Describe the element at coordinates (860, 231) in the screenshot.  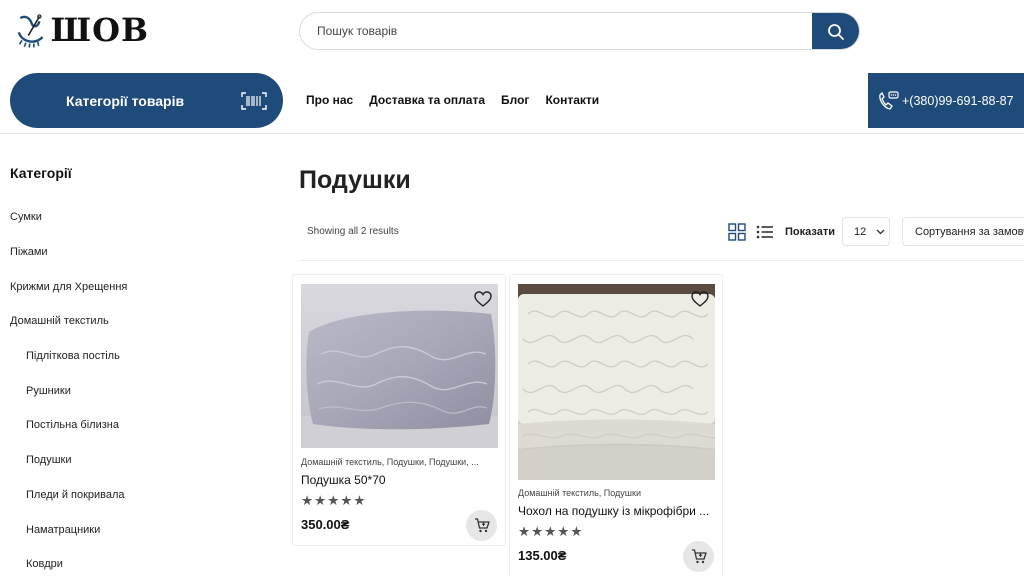
I see `per-page-value: 12` at that location.